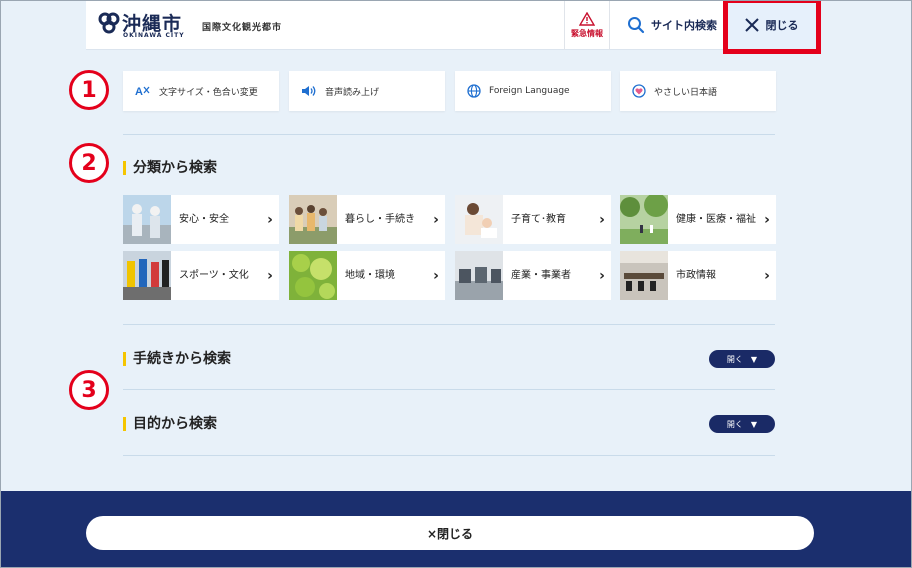 The width and height of the screenshot is (912, 568). Describe the element at coordinates (380, 219) in the screenshot. I see `category-living-label: 暮らし・手続き` at that location.